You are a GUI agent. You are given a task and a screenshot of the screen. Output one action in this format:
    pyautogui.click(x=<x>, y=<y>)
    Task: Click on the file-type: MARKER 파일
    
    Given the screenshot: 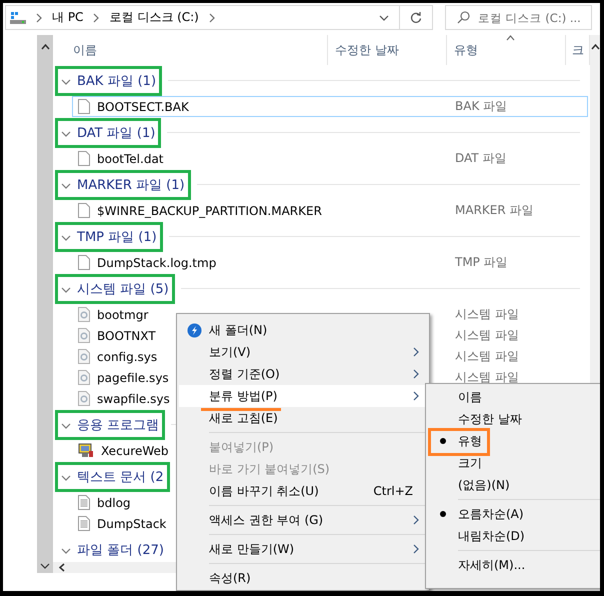 What is the action you would take?
    pyautogui.click(x=494, y=210)
    